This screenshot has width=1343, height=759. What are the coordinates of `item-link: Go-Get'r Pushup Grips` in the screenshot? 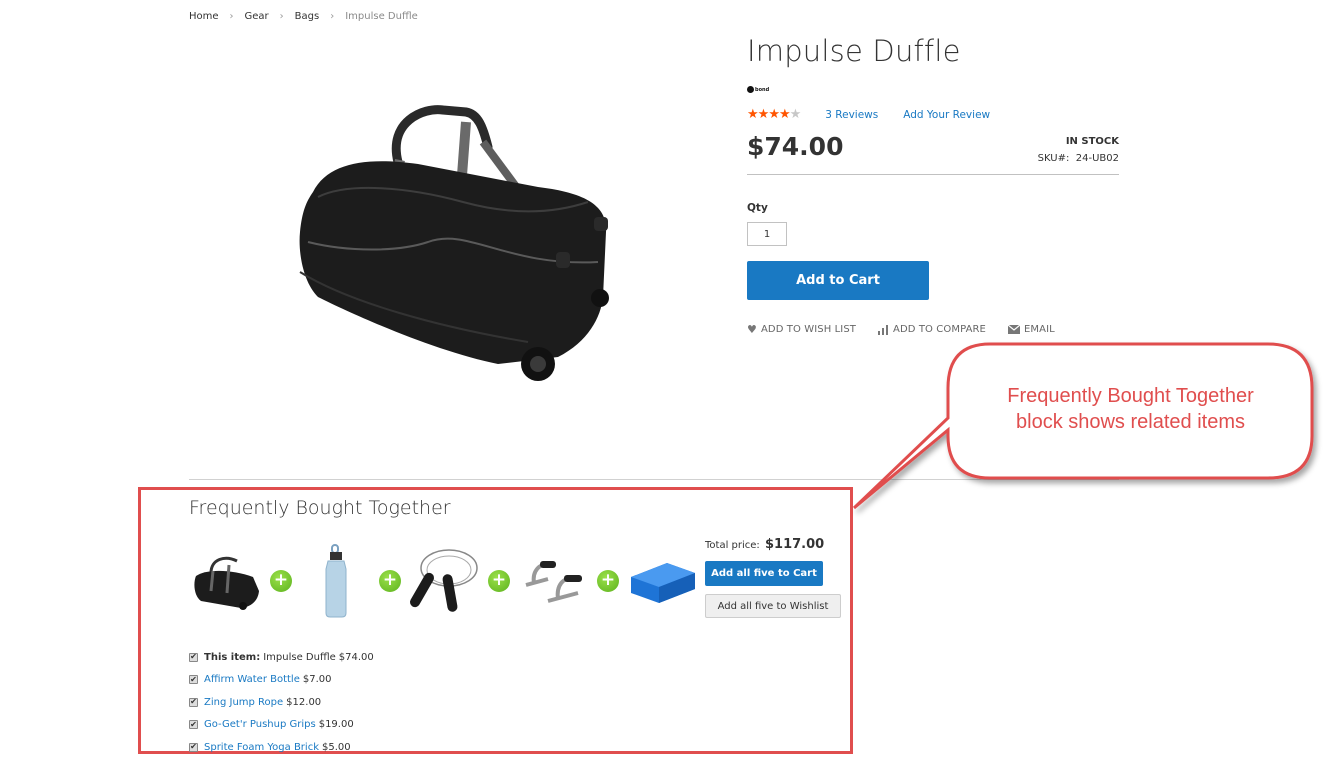 It's located at (260, 724).